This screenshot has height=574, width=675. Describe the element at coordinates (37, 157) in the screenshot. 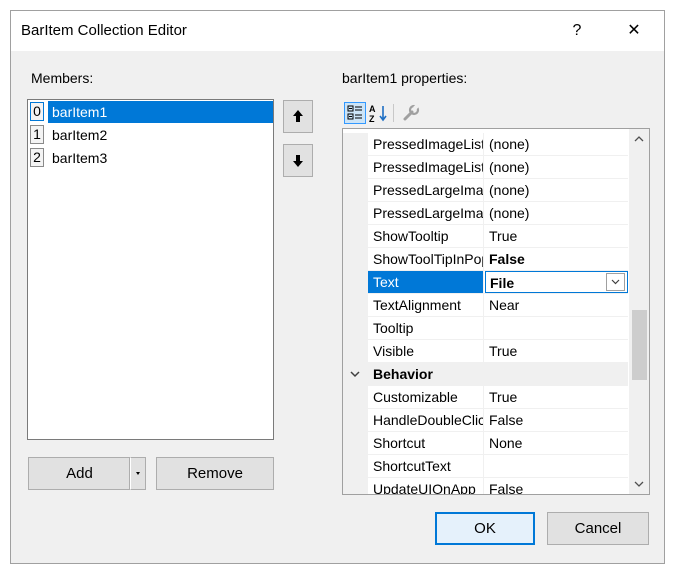

I see `list-item-index: 2` at that location.